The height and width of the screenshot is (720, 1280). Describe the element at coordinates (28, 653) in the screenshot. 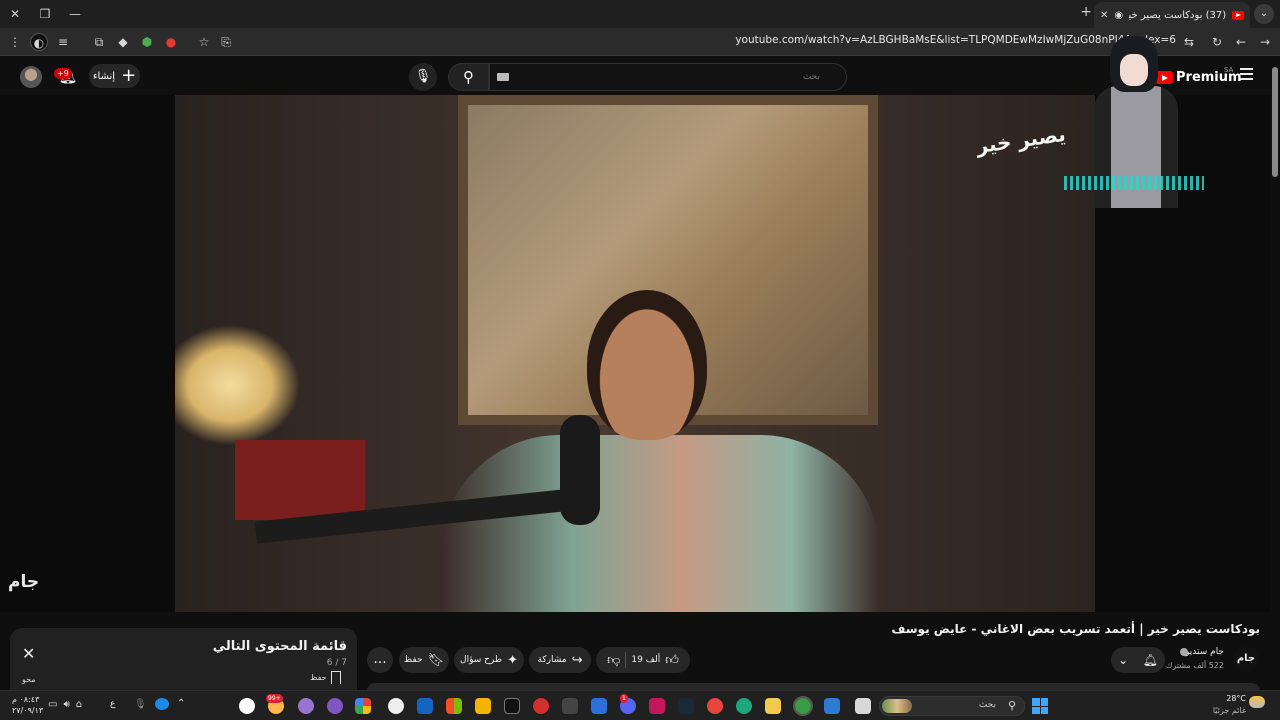

I see `playlist-close-icon: ✕` at that location.